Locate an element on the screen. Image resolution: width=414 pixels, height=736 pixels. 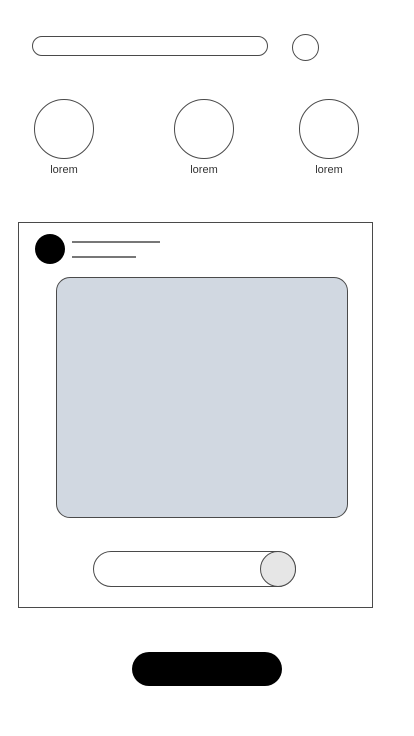
search-bar is located at coordinates (150, 46).